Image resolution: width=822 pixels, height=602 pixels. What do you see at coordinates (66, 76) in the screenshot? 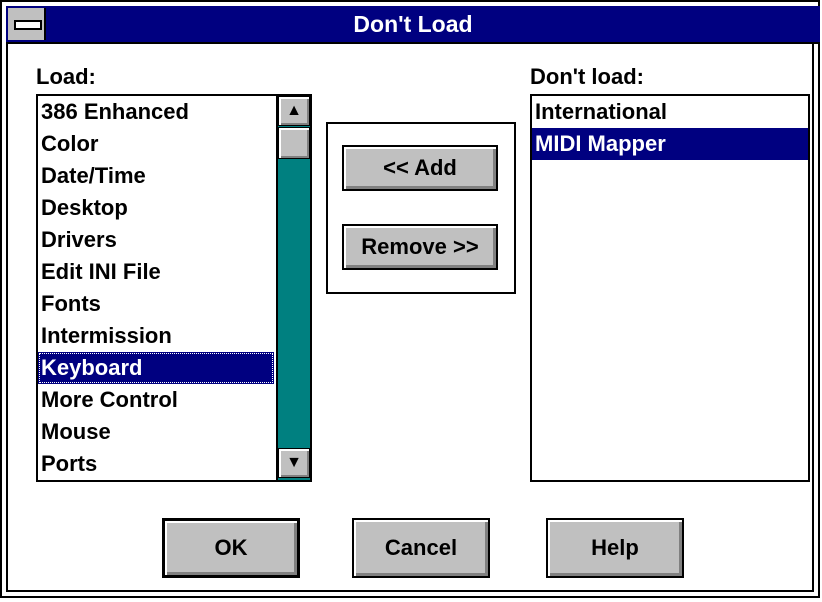
I see `load-label: Load:` at bounding box center [66, 76].